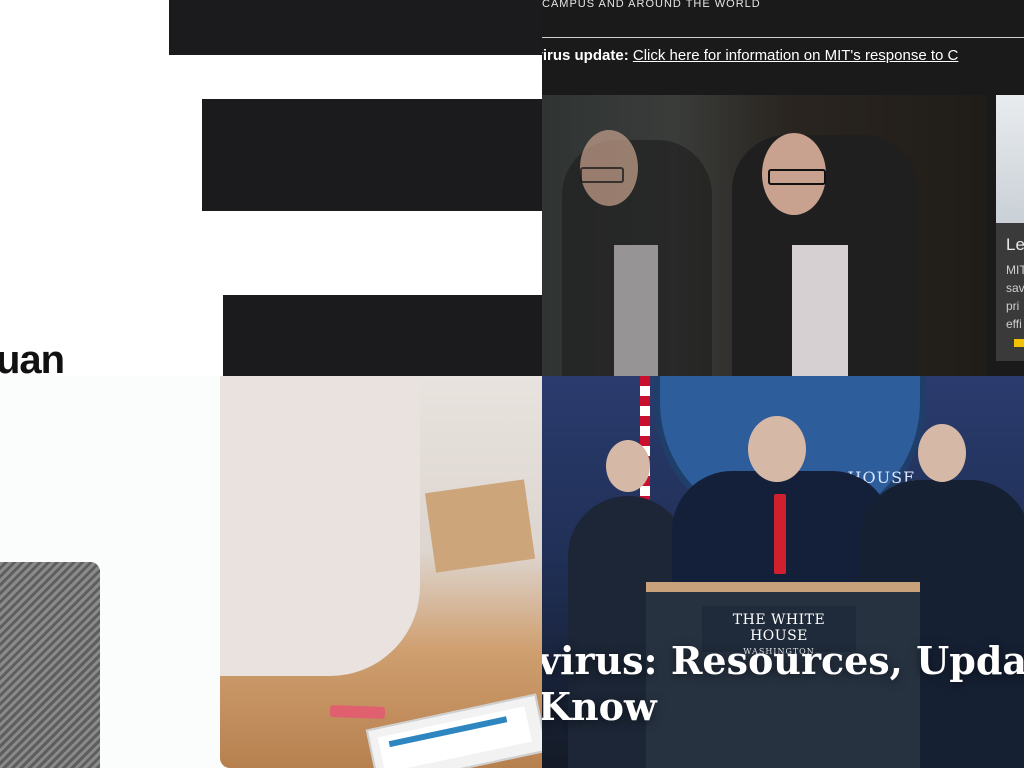 This screenshot has height=768, width=1024. I want to click on side-card-image, so click(1010, 159).